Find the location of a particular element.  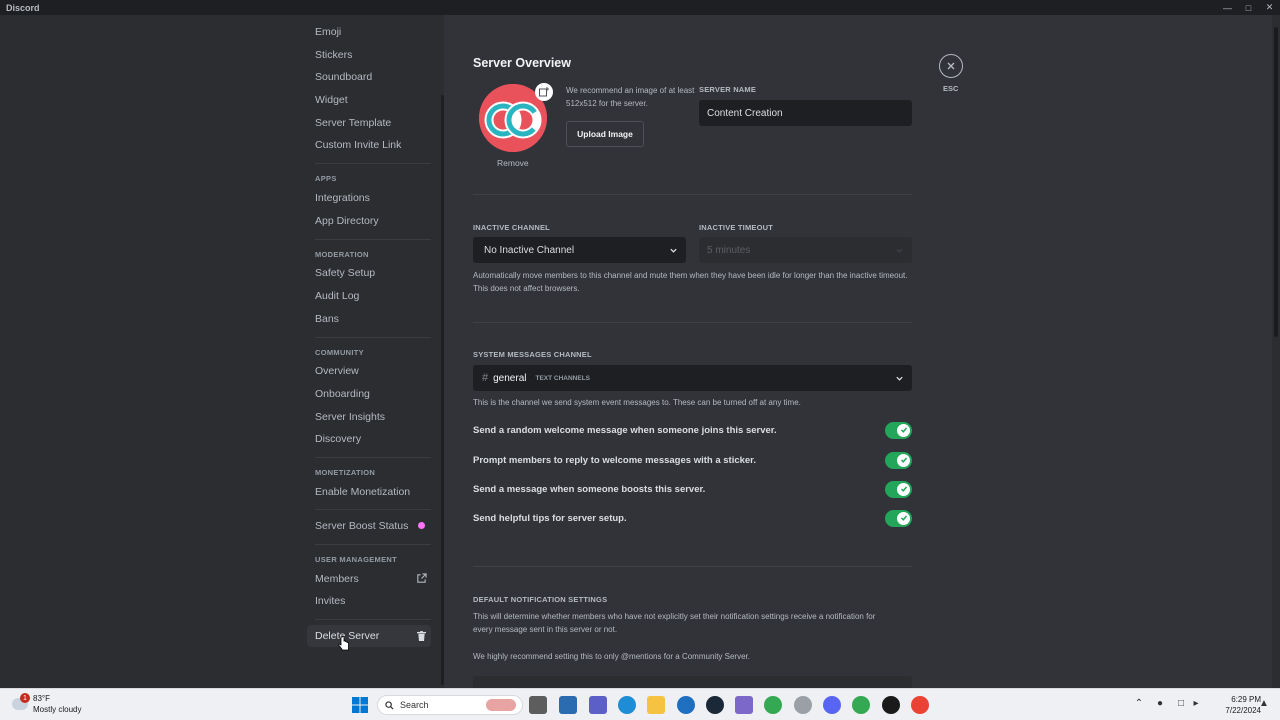

notification-bell-icon: ▲ is located at coordinates (1264, 703).